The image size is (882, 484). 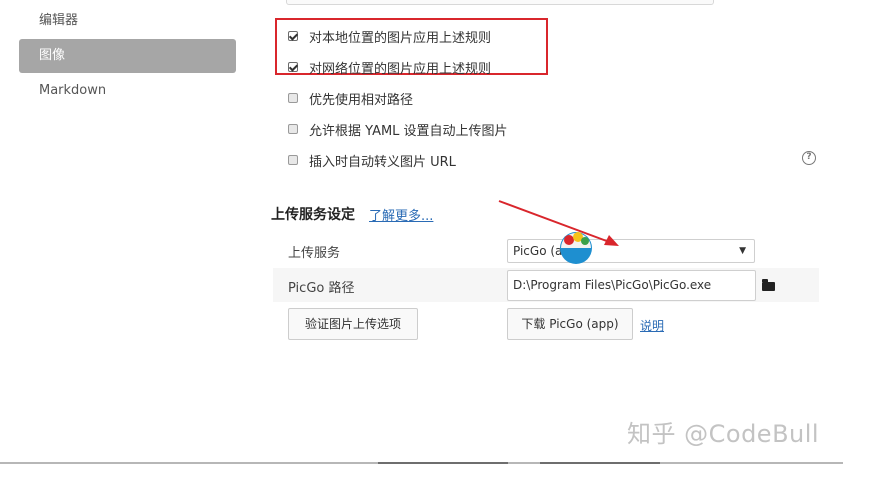 I want to click on annotation-arrow, so click(x=558, y=223).